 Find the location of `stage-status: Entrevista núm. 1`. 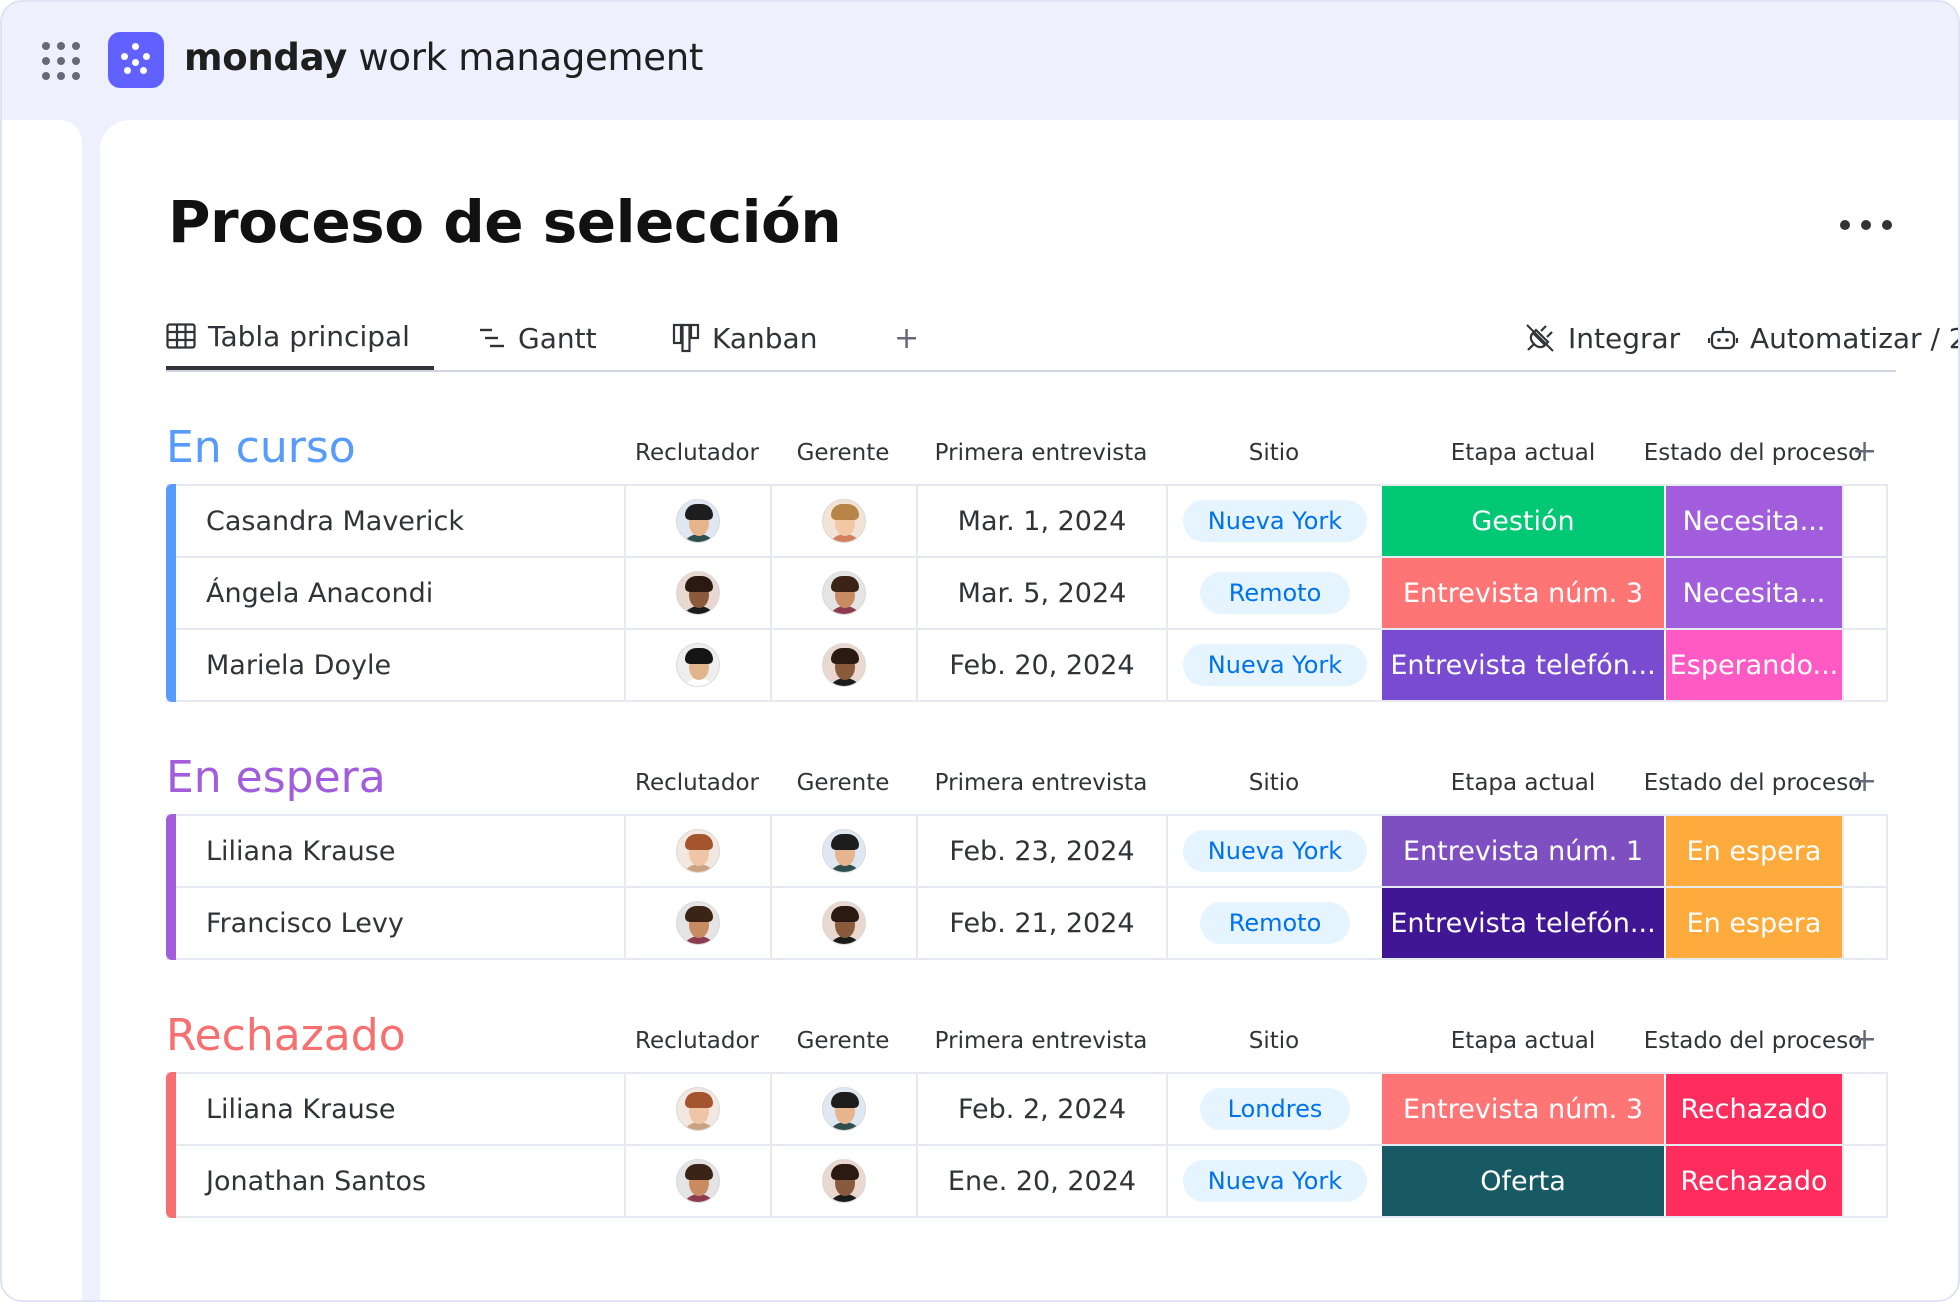

stage-status: Entrevista núm. 1 is located at coordinates (1523, 851).